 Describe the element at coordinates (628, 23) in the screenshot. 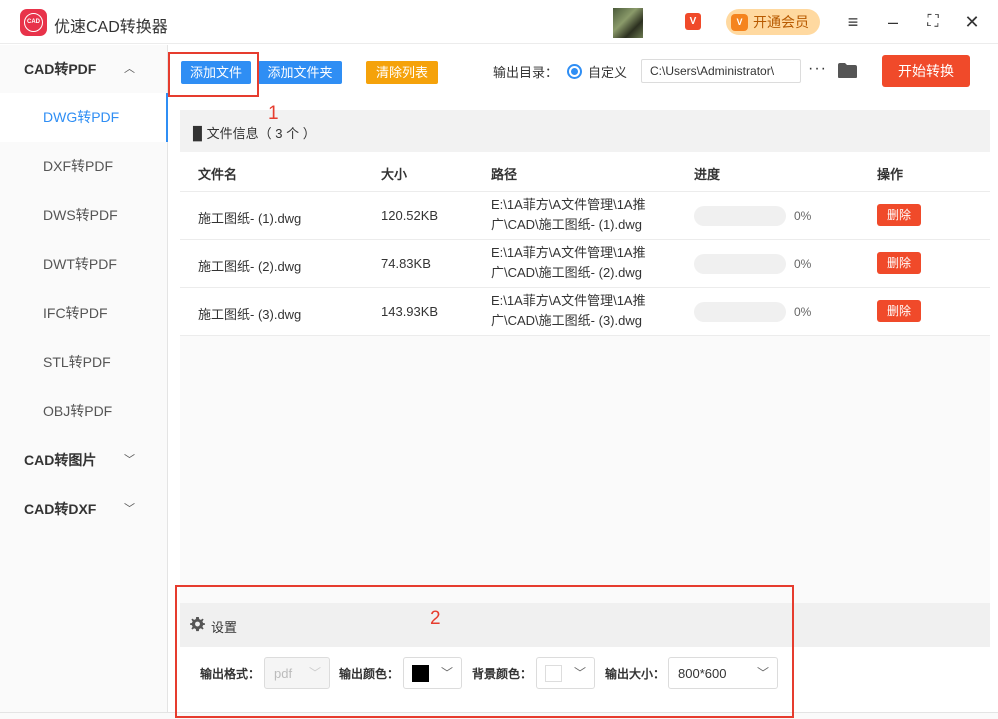

I see `avatar` at that location.